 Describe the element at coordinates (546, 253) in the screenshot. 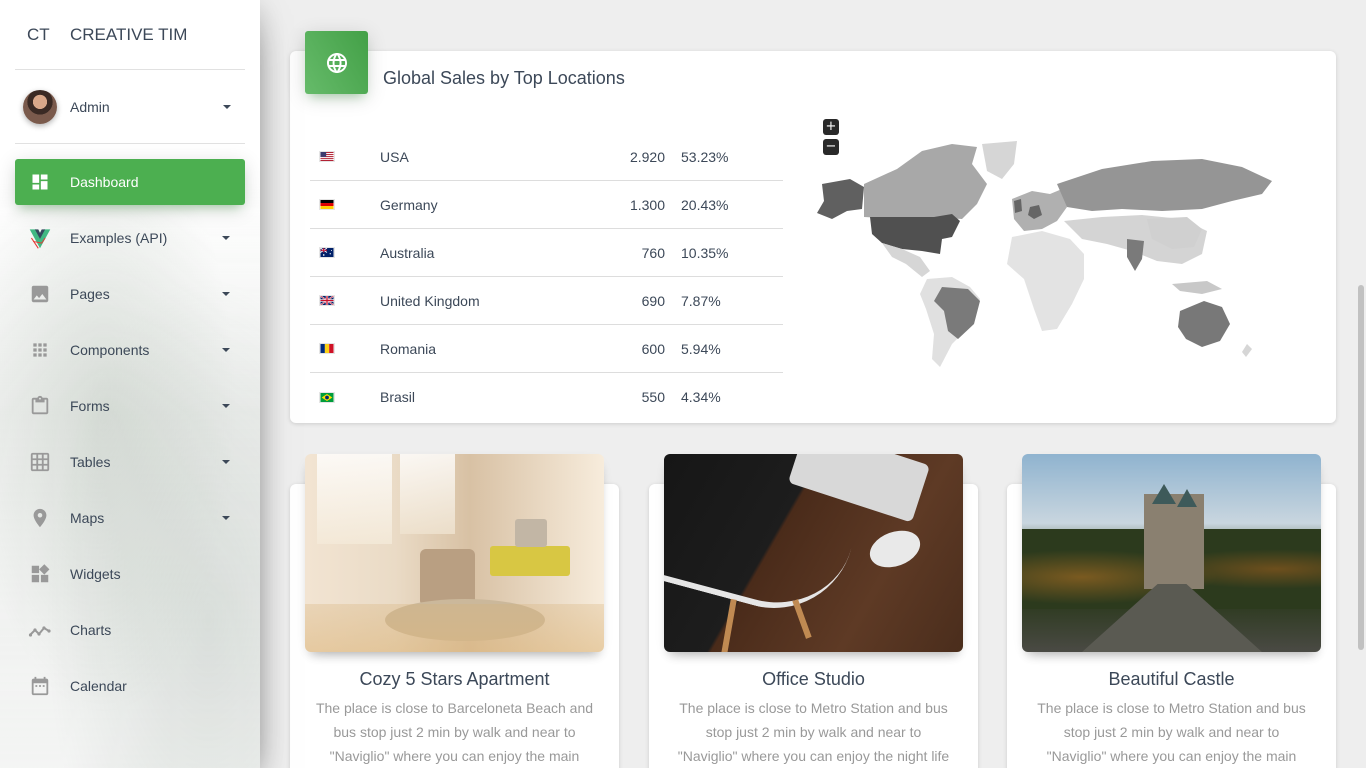

I see `table-row: Australia 760 10.35%` at that location.